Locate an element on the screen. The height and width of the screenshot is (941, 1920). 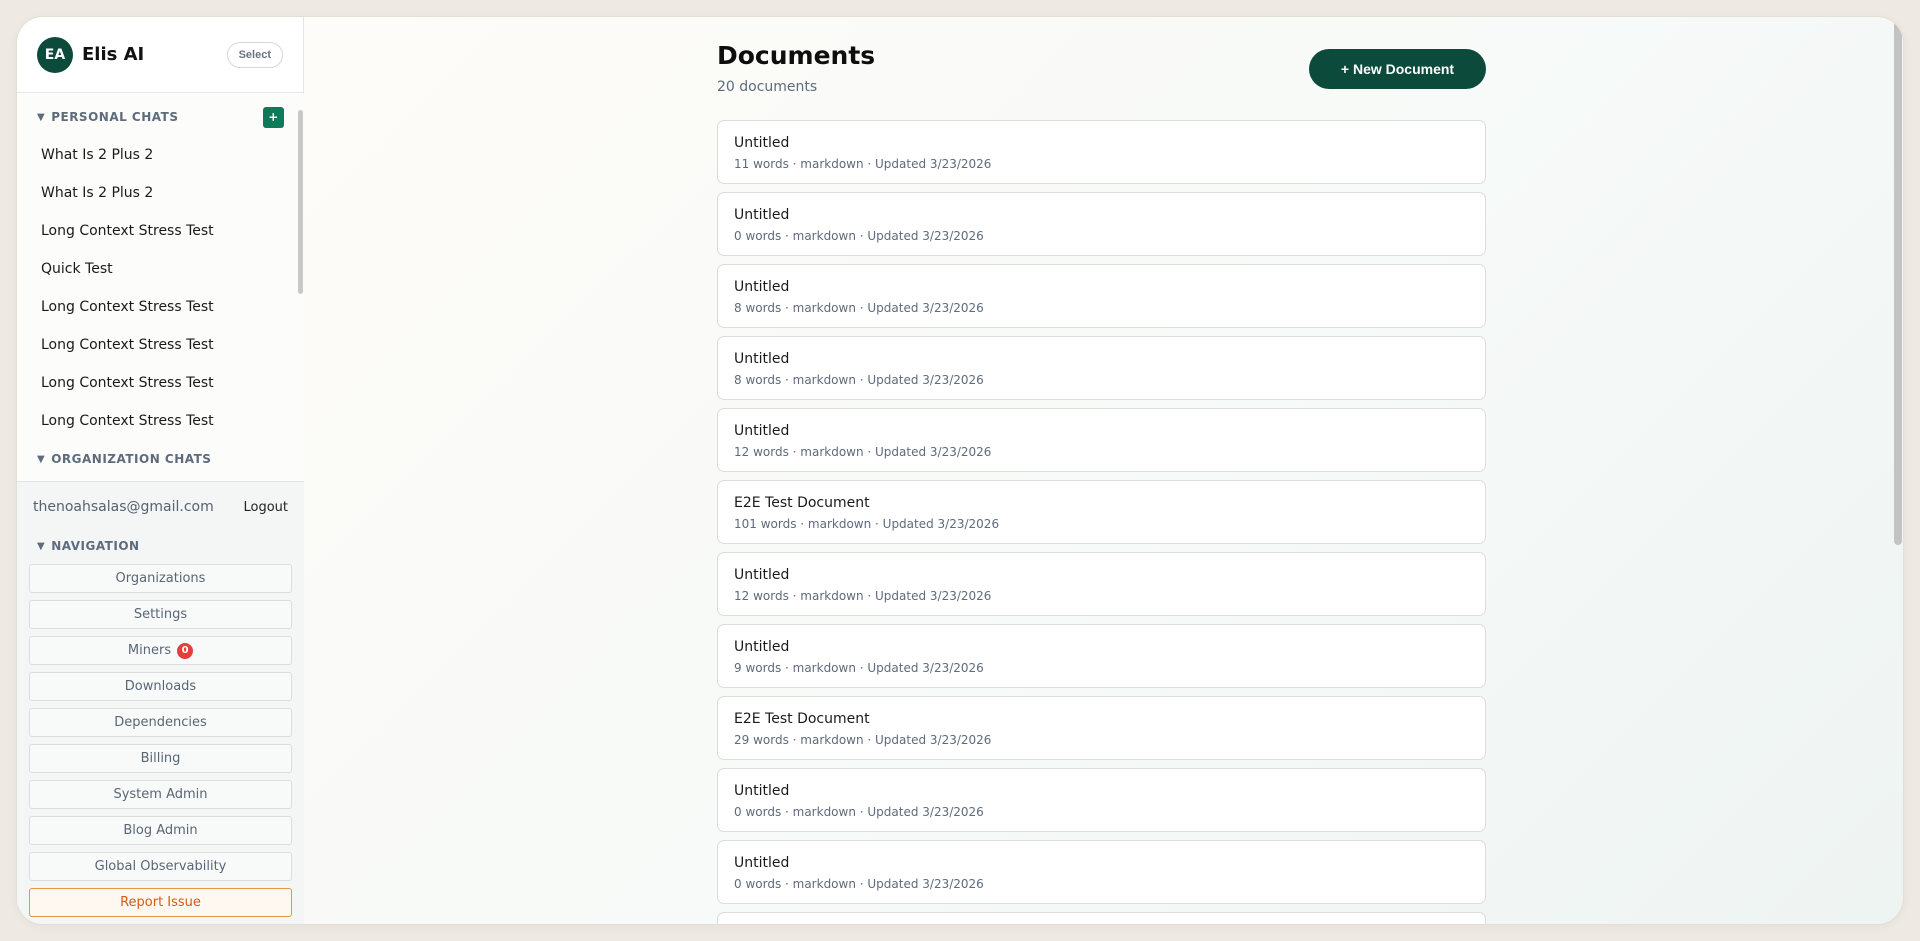
miners-count-badge: 0 is located at coordinates (185, 650).